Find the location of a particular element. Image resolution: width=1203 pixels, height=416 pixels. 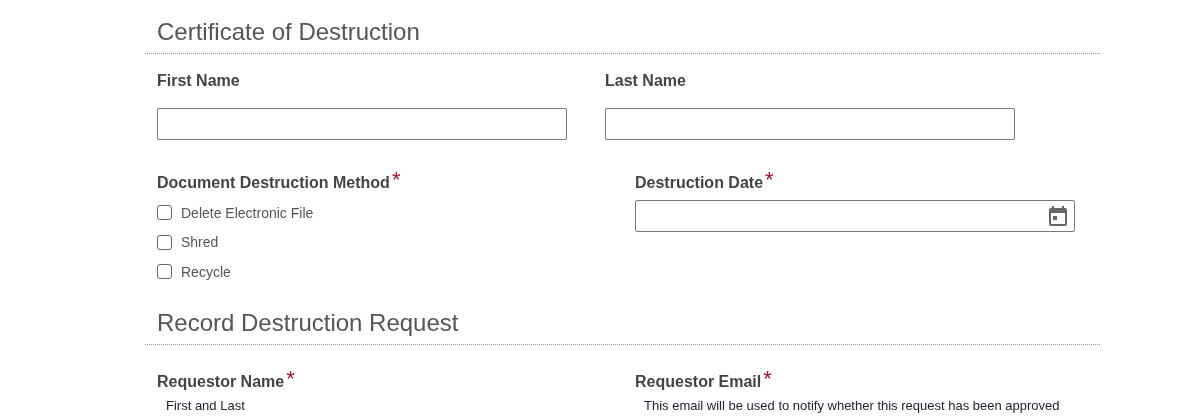

section-title: Record Destruction Request is located at coordinates (308, 322).